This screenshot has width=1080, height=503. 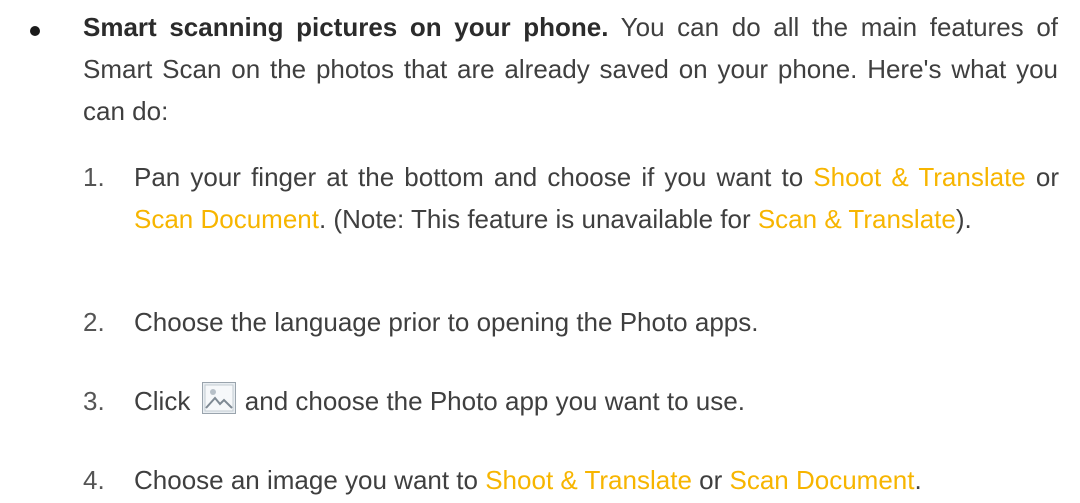 I want to click on step-number: 3., so click(x=94, y=401).